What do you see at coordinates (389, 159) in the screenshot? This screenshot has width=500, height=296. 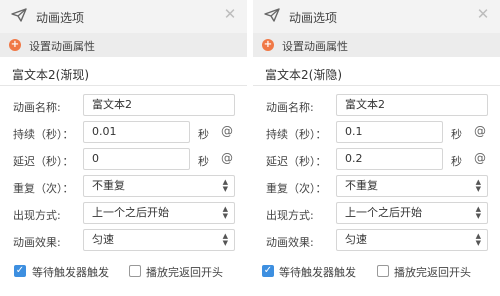 I see `delay-input: 0.2` at bounding box center [389, 159].